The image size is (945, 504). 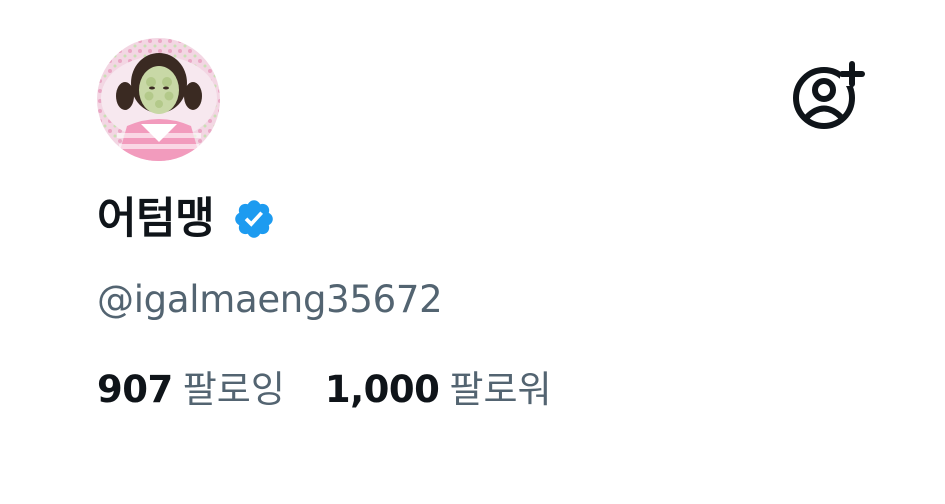 What do you see at coordinates (270, 299) in the screenshot?
I see `username-handle: @igalmaeng35672` at bounding box center [270, 299].